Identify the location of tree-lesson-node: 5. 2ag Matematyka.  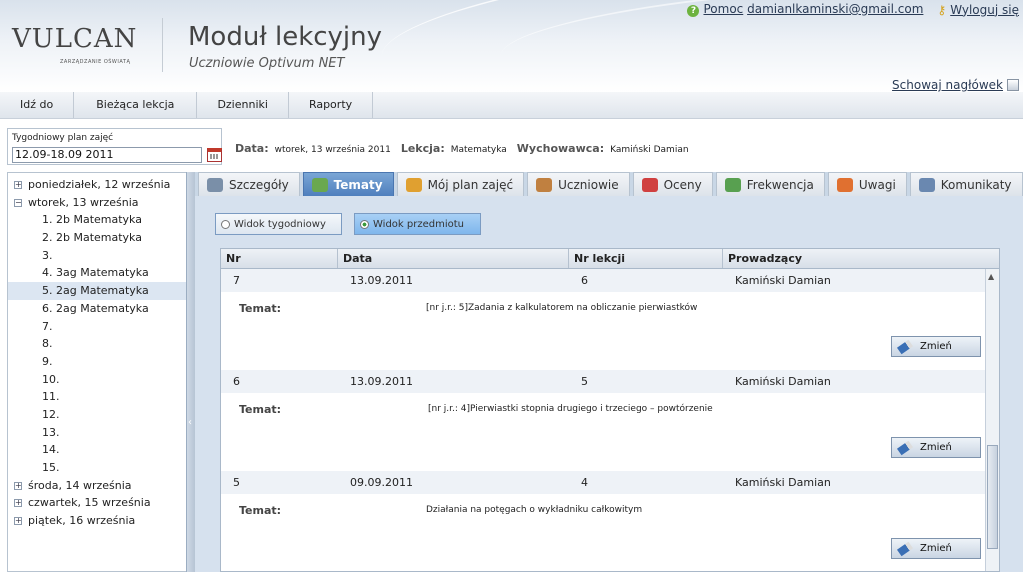
(97, 291).